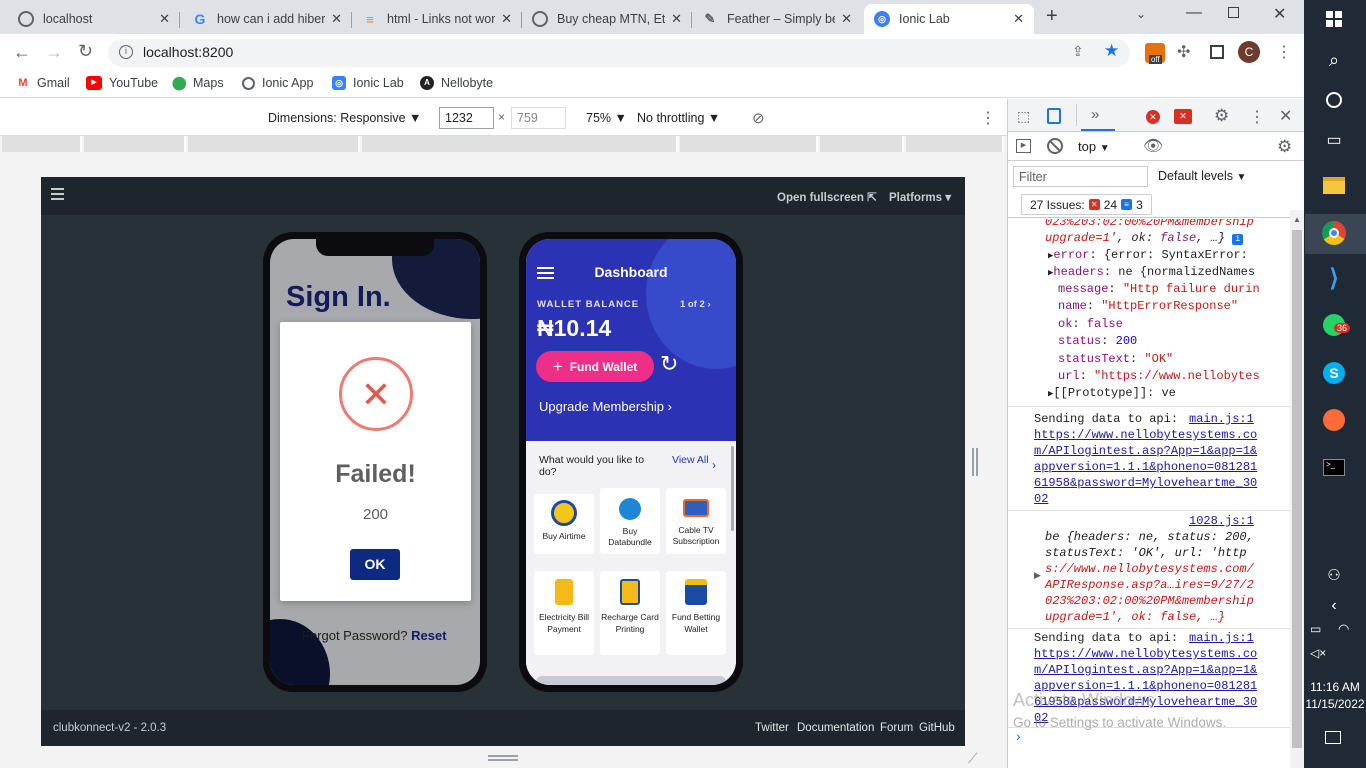 This screenshot has height=768, width=1366. Describe the element at coordinates (456, 83) in the screenshot. I see `bookmark-nellobyte: A Nellobyte` at that location.